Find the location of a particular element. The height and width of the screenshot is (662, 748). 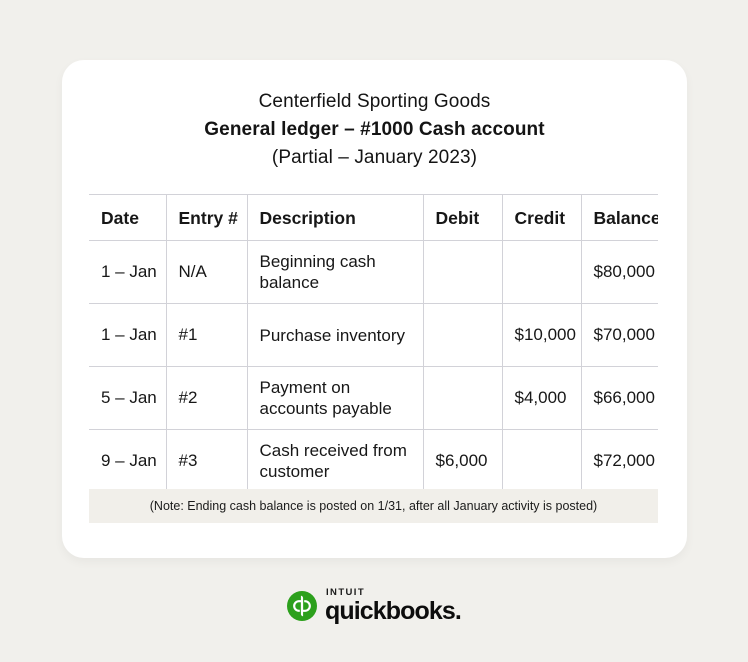

cell-credit: $4,000 is located at coordinates (542, 398).